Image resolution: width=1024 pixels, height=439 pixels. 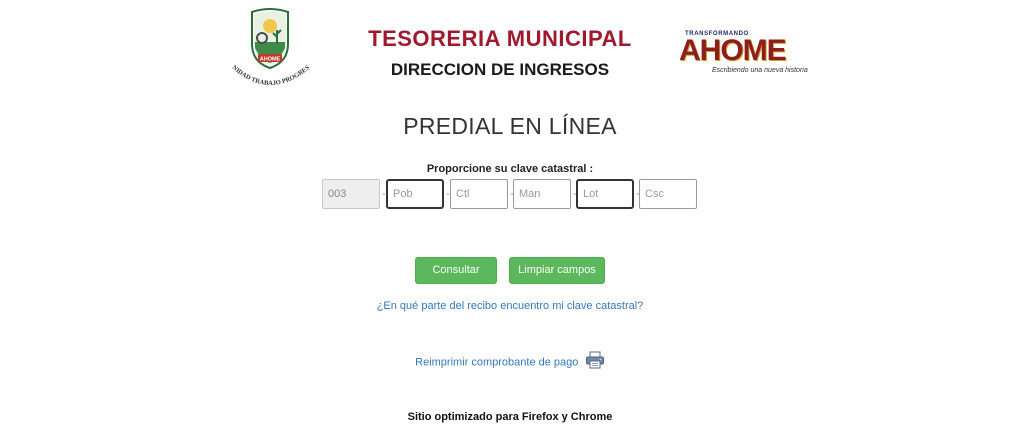 I want to click on clave-csc-field, so click(x=668, y=194).